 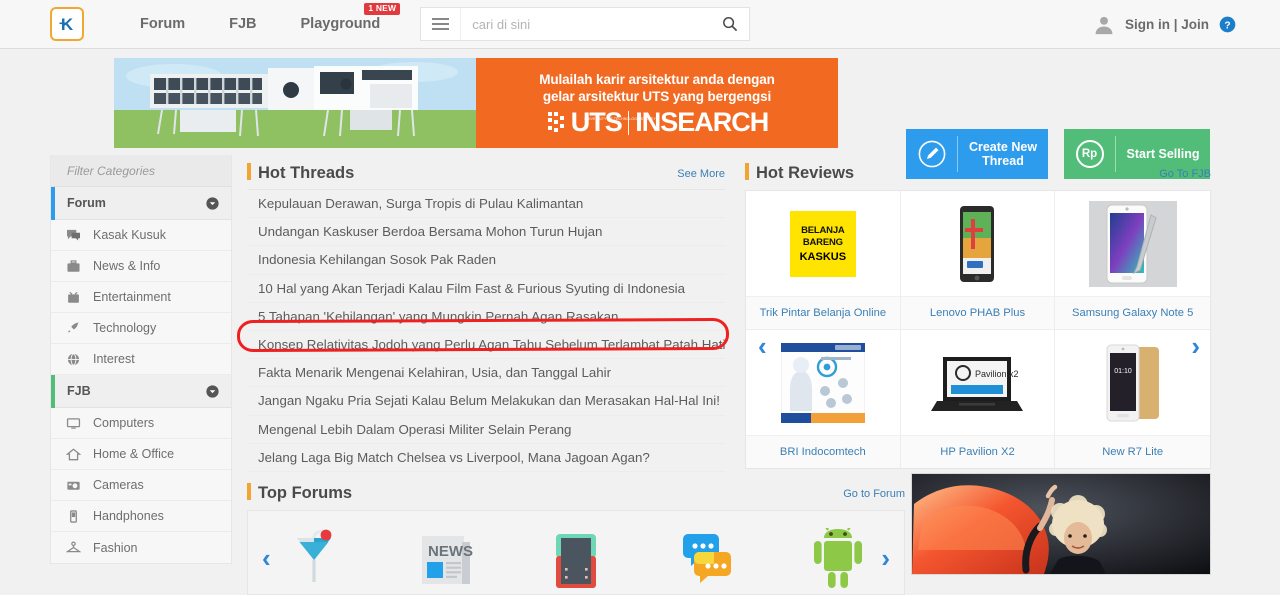 I want to click on sidebar-item-kasak-kusuk: Kasak Kusuk, so click(x=141, y=235).